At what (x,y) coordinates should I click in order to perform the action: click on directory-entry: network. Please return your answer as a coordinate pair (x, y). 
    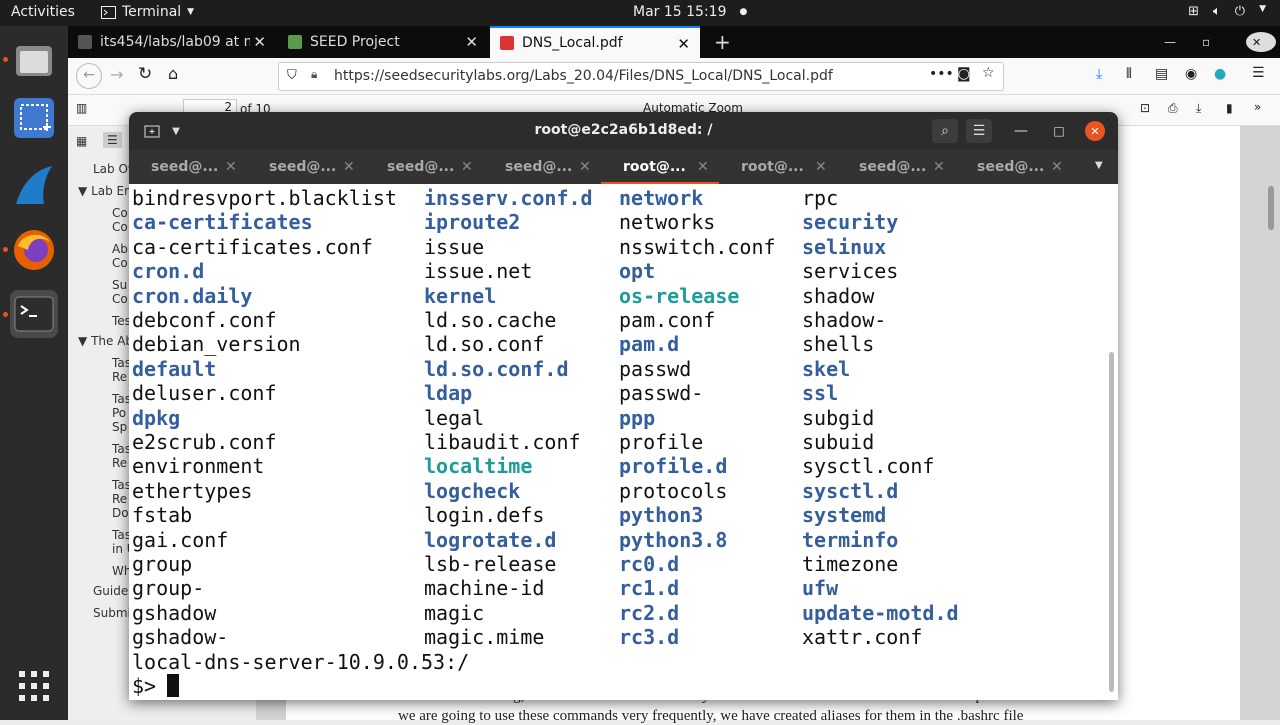
    Looking at the image, I should click on (661, 198).